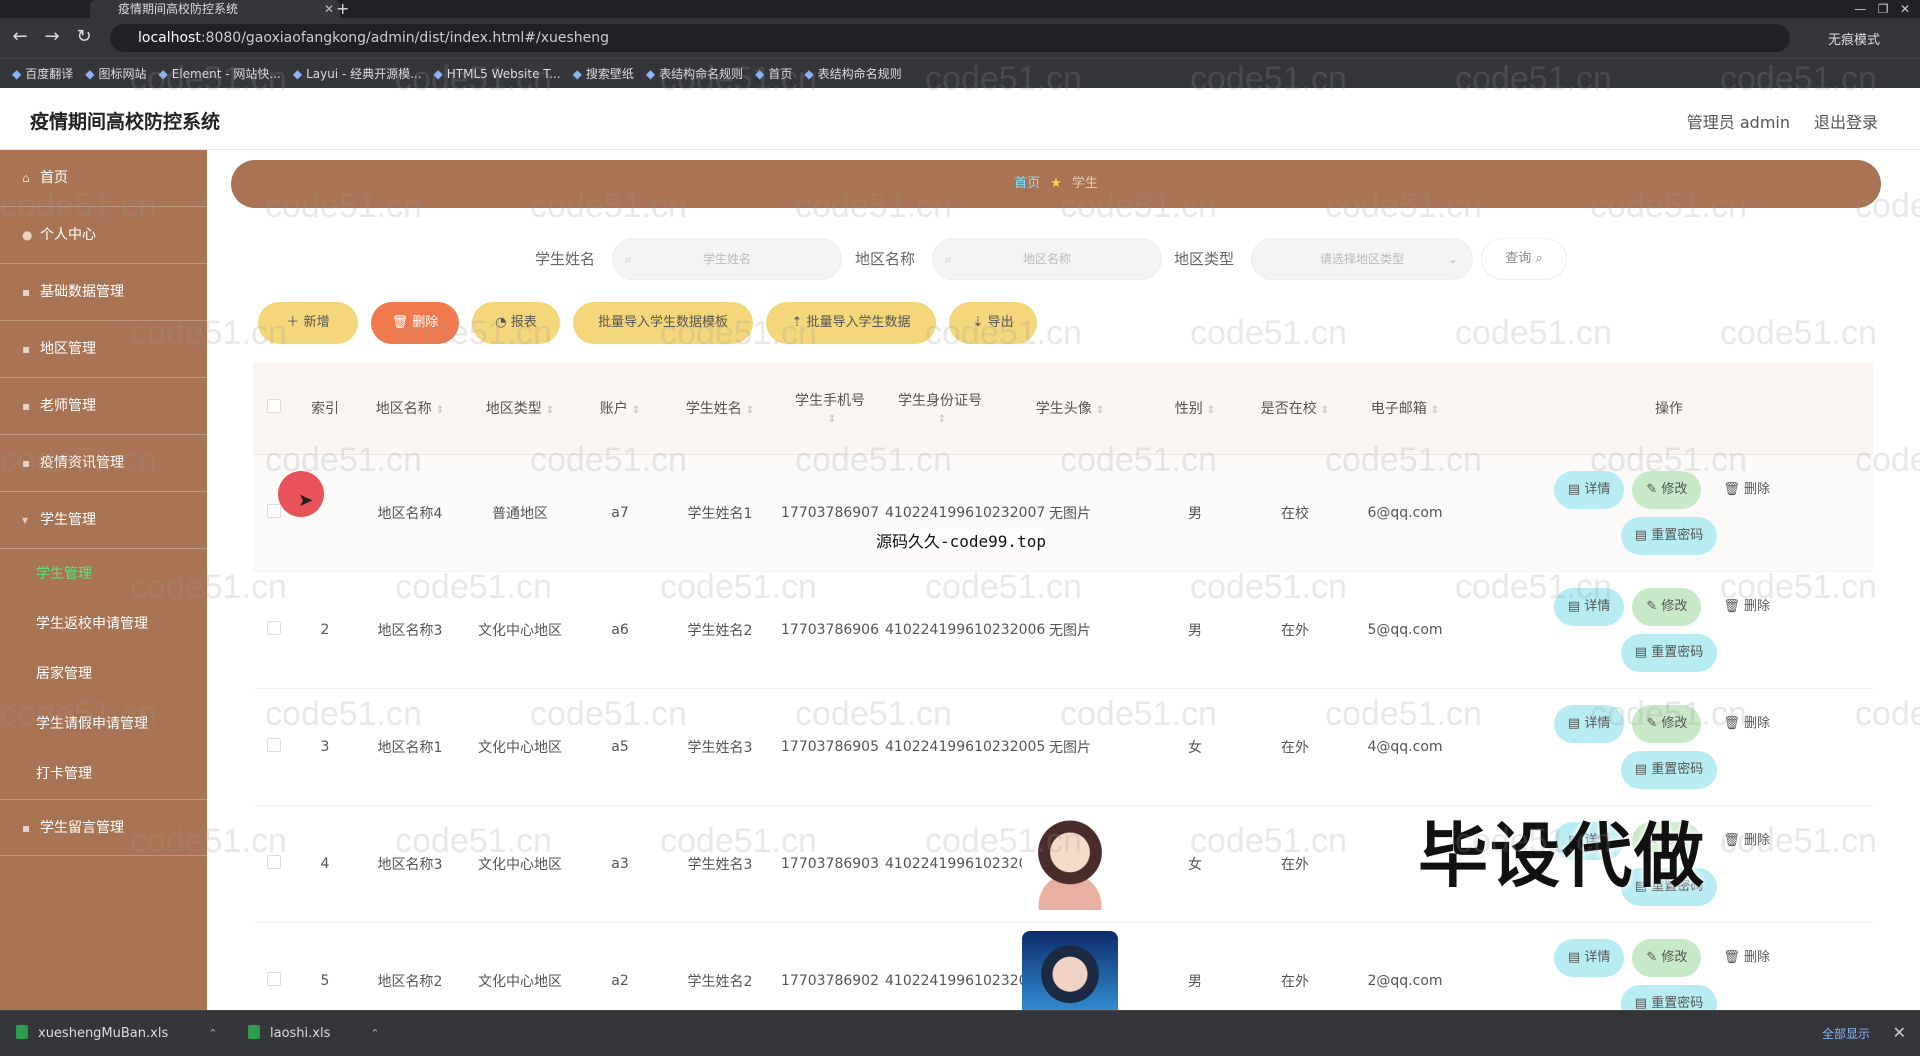 The height and width of the screenshot is (1057, 1920). Describe the element at coordinates (720, 408) in the screenshot. I see `column-header: 学生姓名 ⇕` at that location.